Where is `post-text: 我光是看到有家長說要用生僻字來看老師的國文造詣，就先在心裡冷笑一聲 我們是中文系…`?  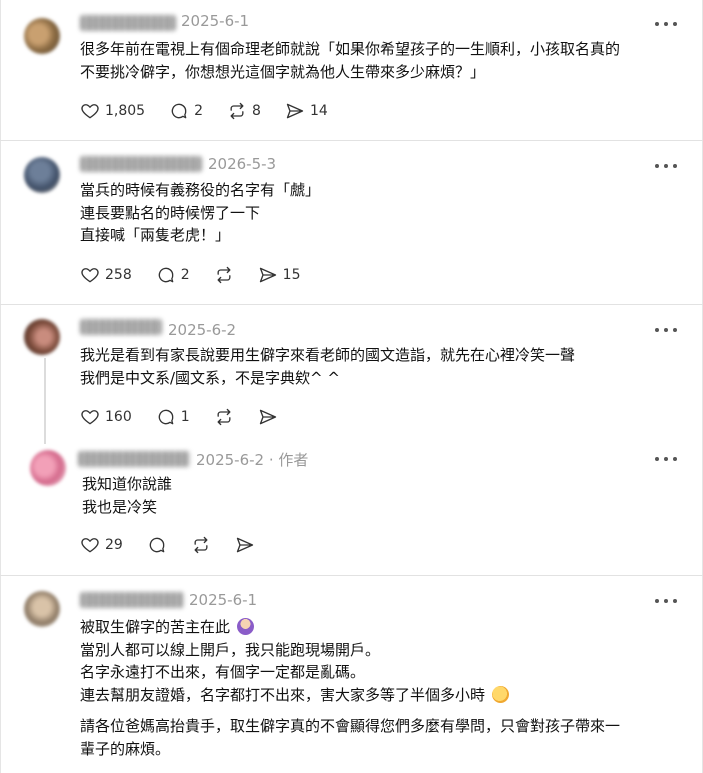
post-text: 我光是看到有家長說要用生僻字來看老師的國文造詣，就先在心裡冷笑一聲 我們是中文系… is located at coordinates (327, 366).